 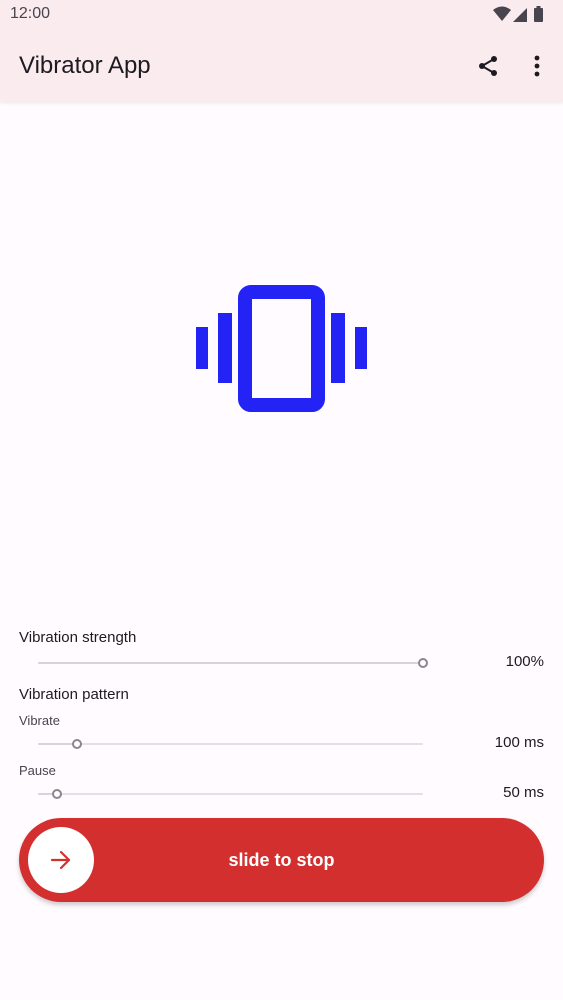 I want to click on pause-slider-track, so click(x=230, y=794).